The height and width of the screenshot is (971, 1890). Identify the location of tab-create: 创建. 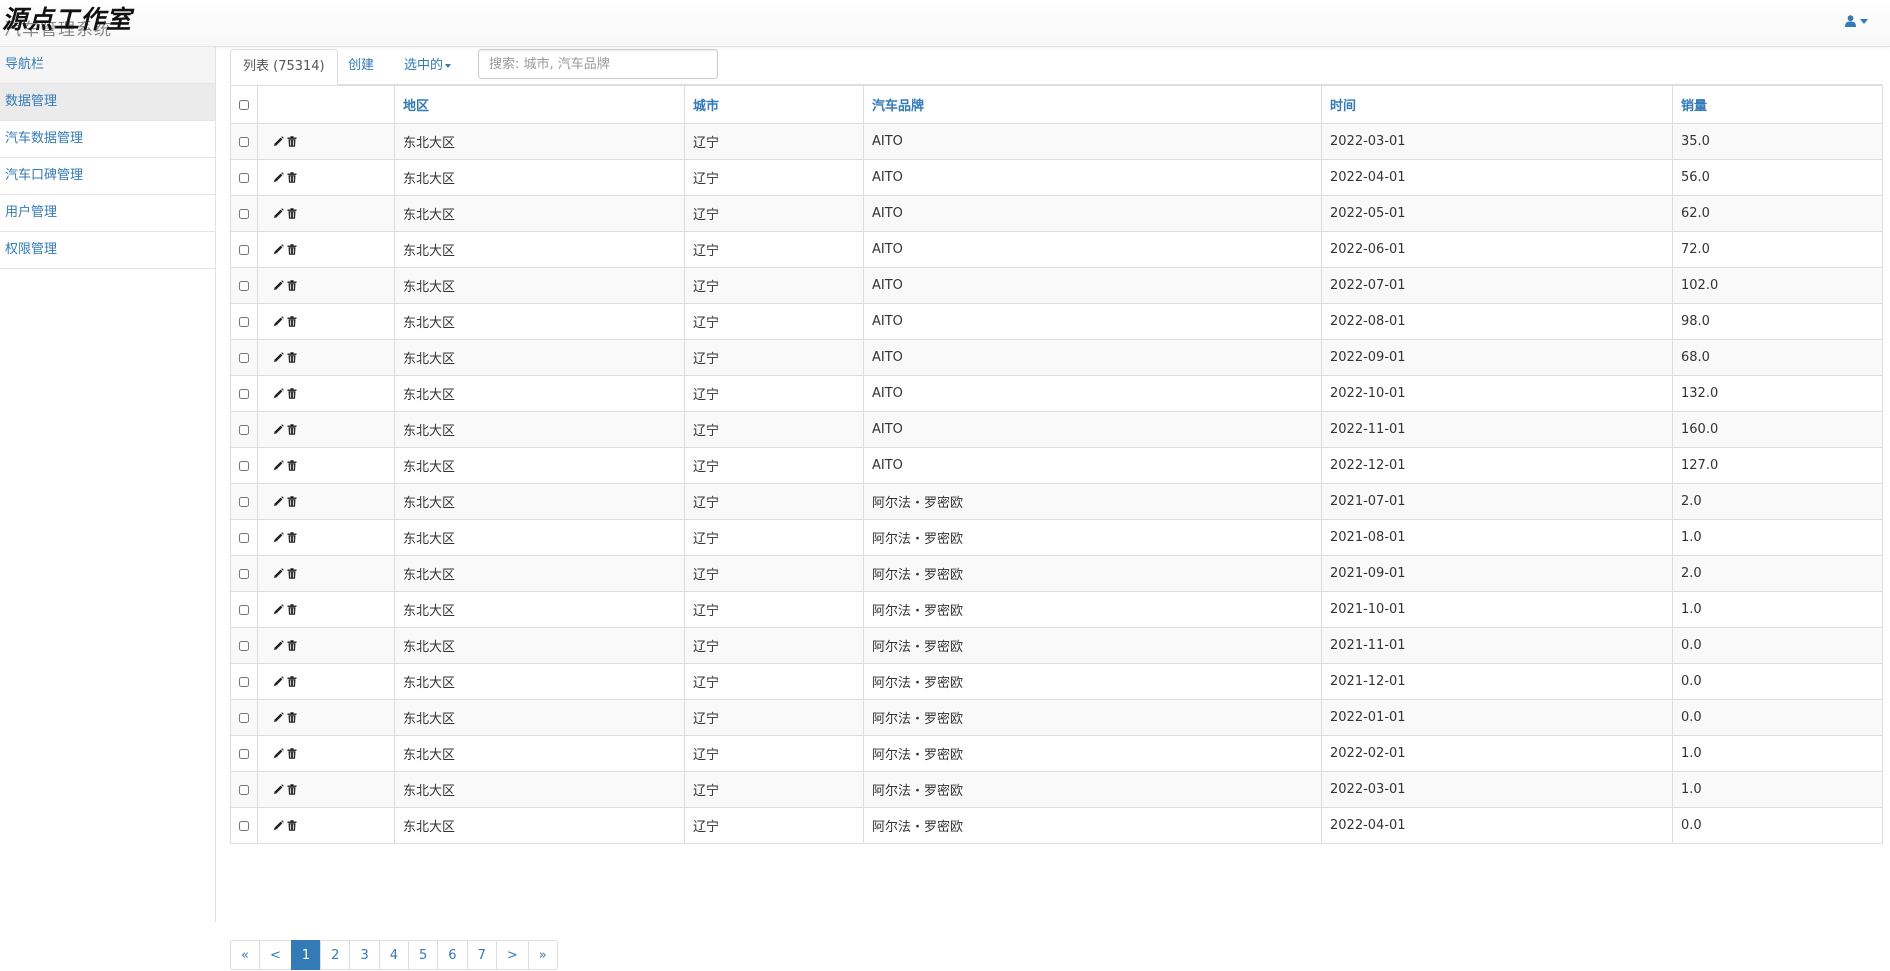
(361, 67).